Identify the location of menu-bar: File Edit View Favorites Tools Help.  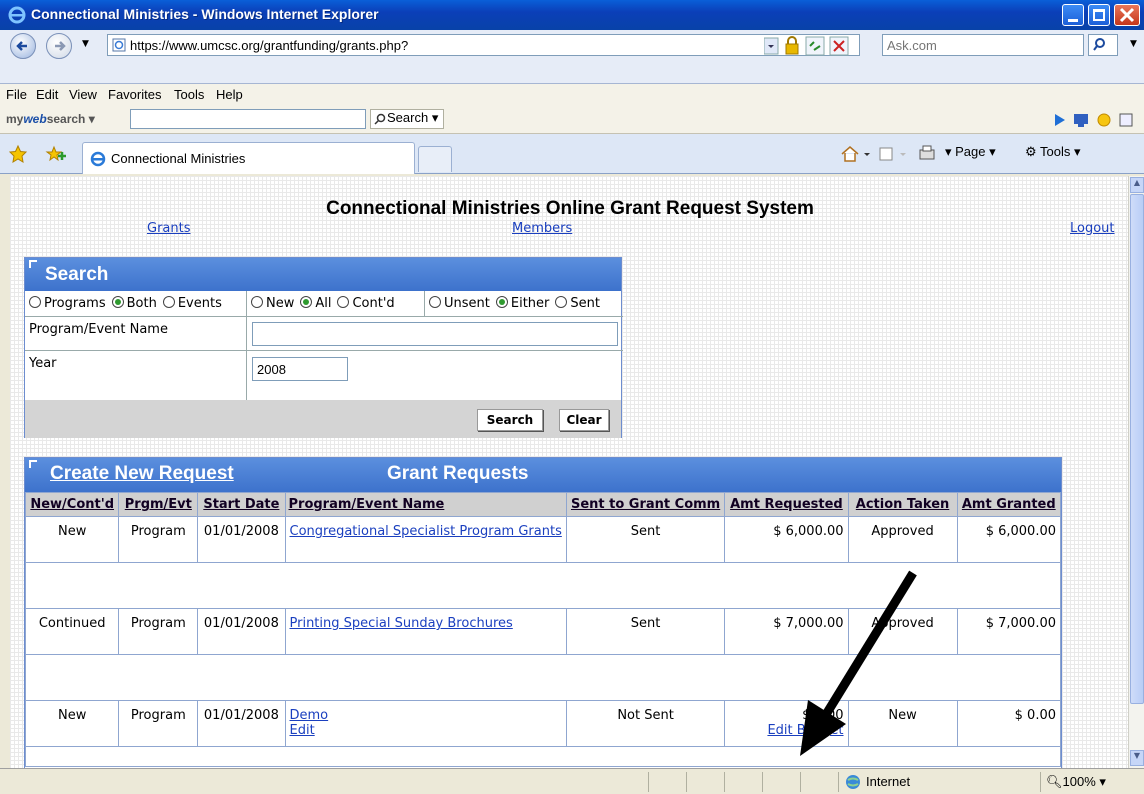
(572, 95).